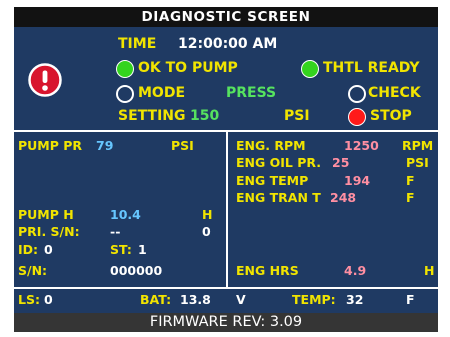 This screenshot has height=337, width=450. Describe the element at coordinates (361, 145) in the screenshot. I see `eng-rpm-value: 1250` at that location.